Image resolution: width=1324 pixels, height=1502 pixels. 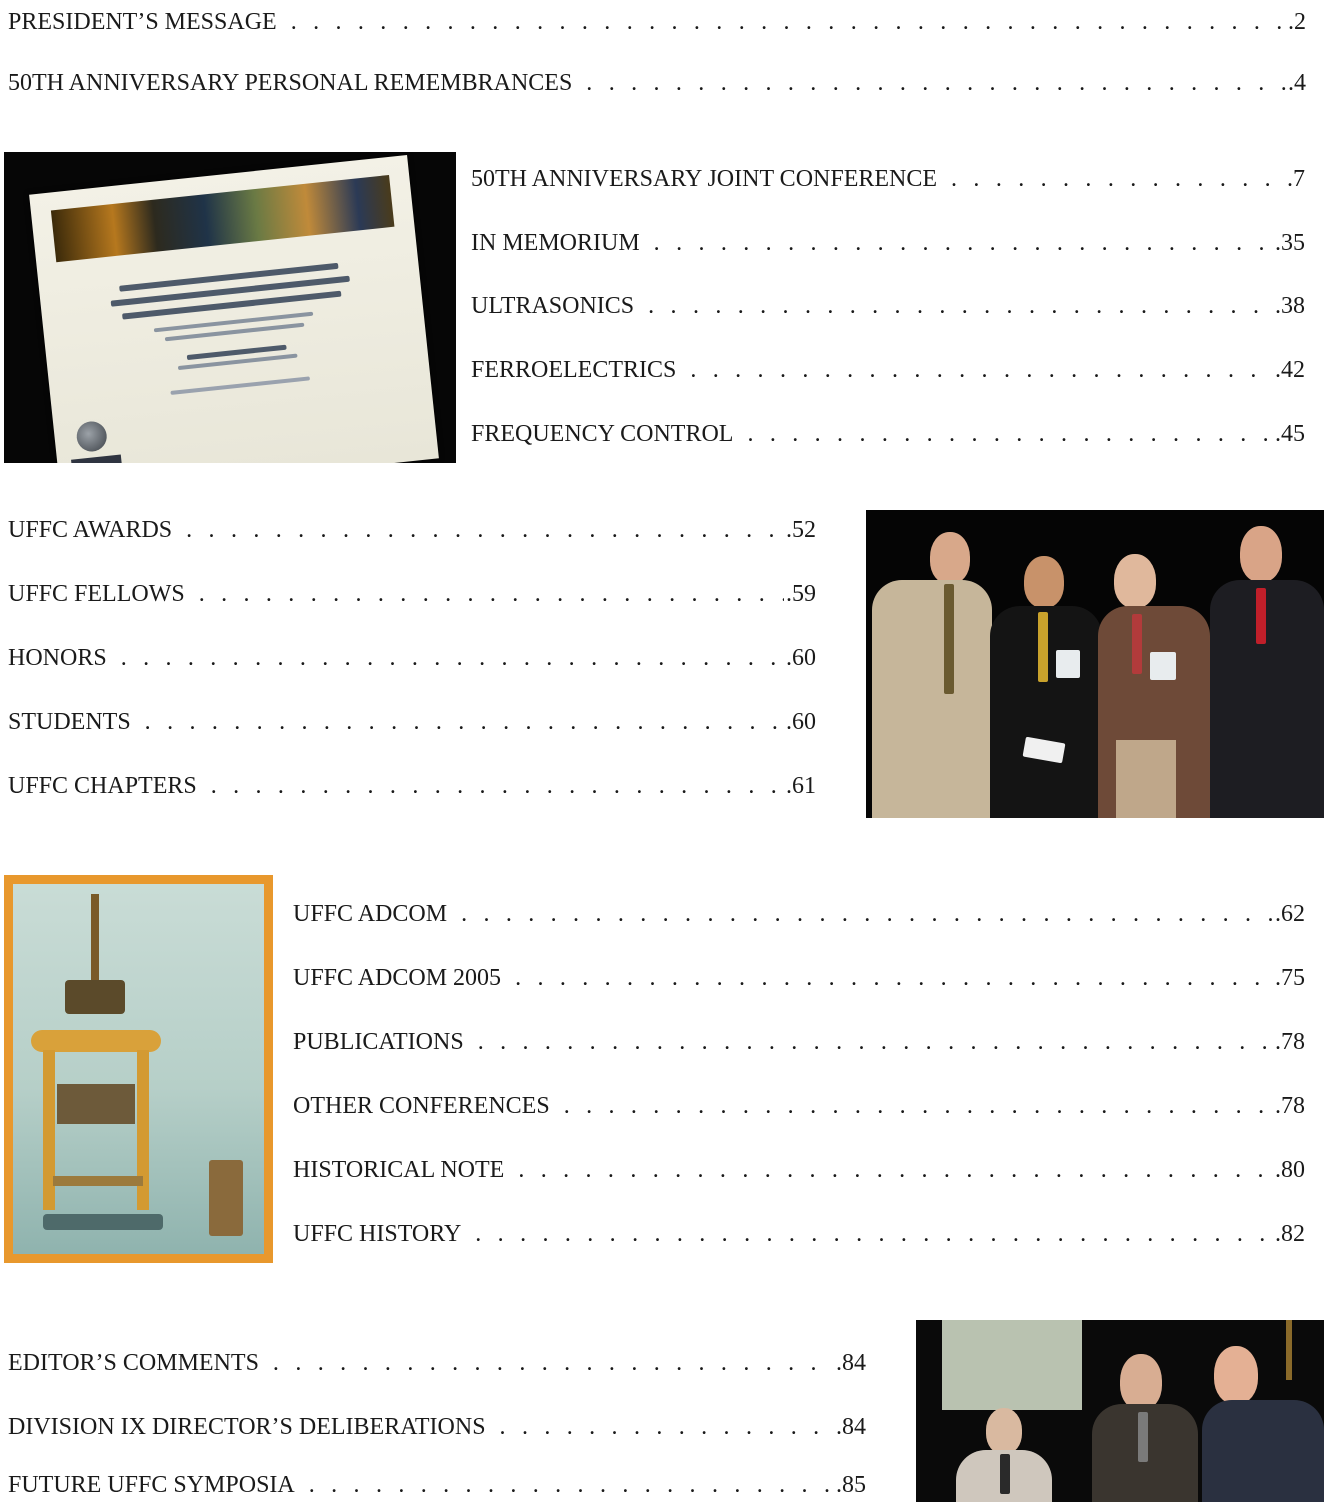 What do you see at coordinates (142, 22) in the screenshot?
I see `toc-title: PRESIDENT’S MESSAGE` at bounding box center [142, 22].